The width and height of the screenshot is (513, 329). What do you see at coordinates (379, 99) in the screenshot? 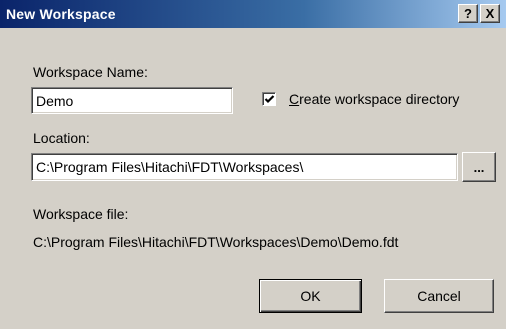
I see `create-directory-label-text: reate workspace directory` at bounding box center [379, 99].